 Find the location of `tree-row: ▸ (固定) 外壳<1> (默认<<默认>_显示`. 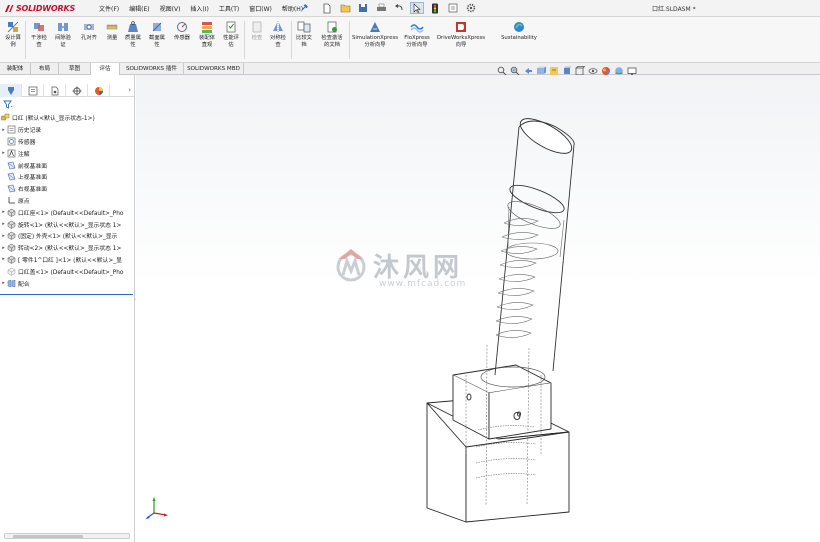

tree-row: ▸ (固定) 外壳<1> (默认<<默认>_显示 is located at coordinates (67, 236).